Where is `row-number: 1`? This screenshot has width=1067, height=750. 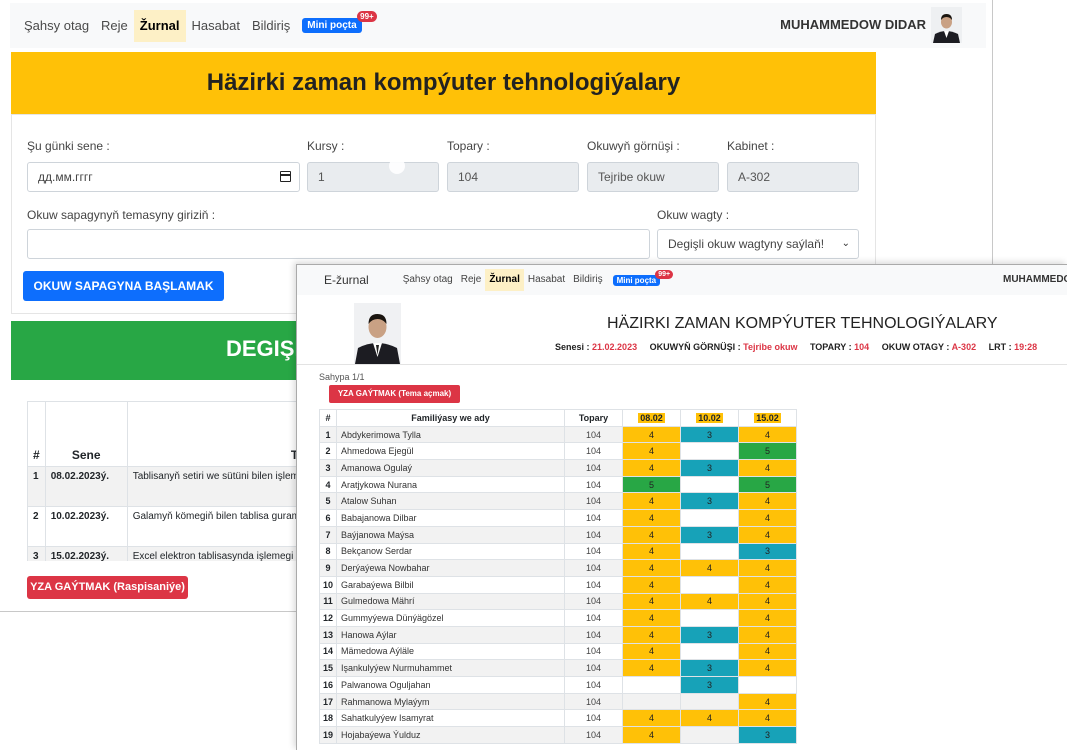
row-number: 1 is located at coordinates (328, 434).